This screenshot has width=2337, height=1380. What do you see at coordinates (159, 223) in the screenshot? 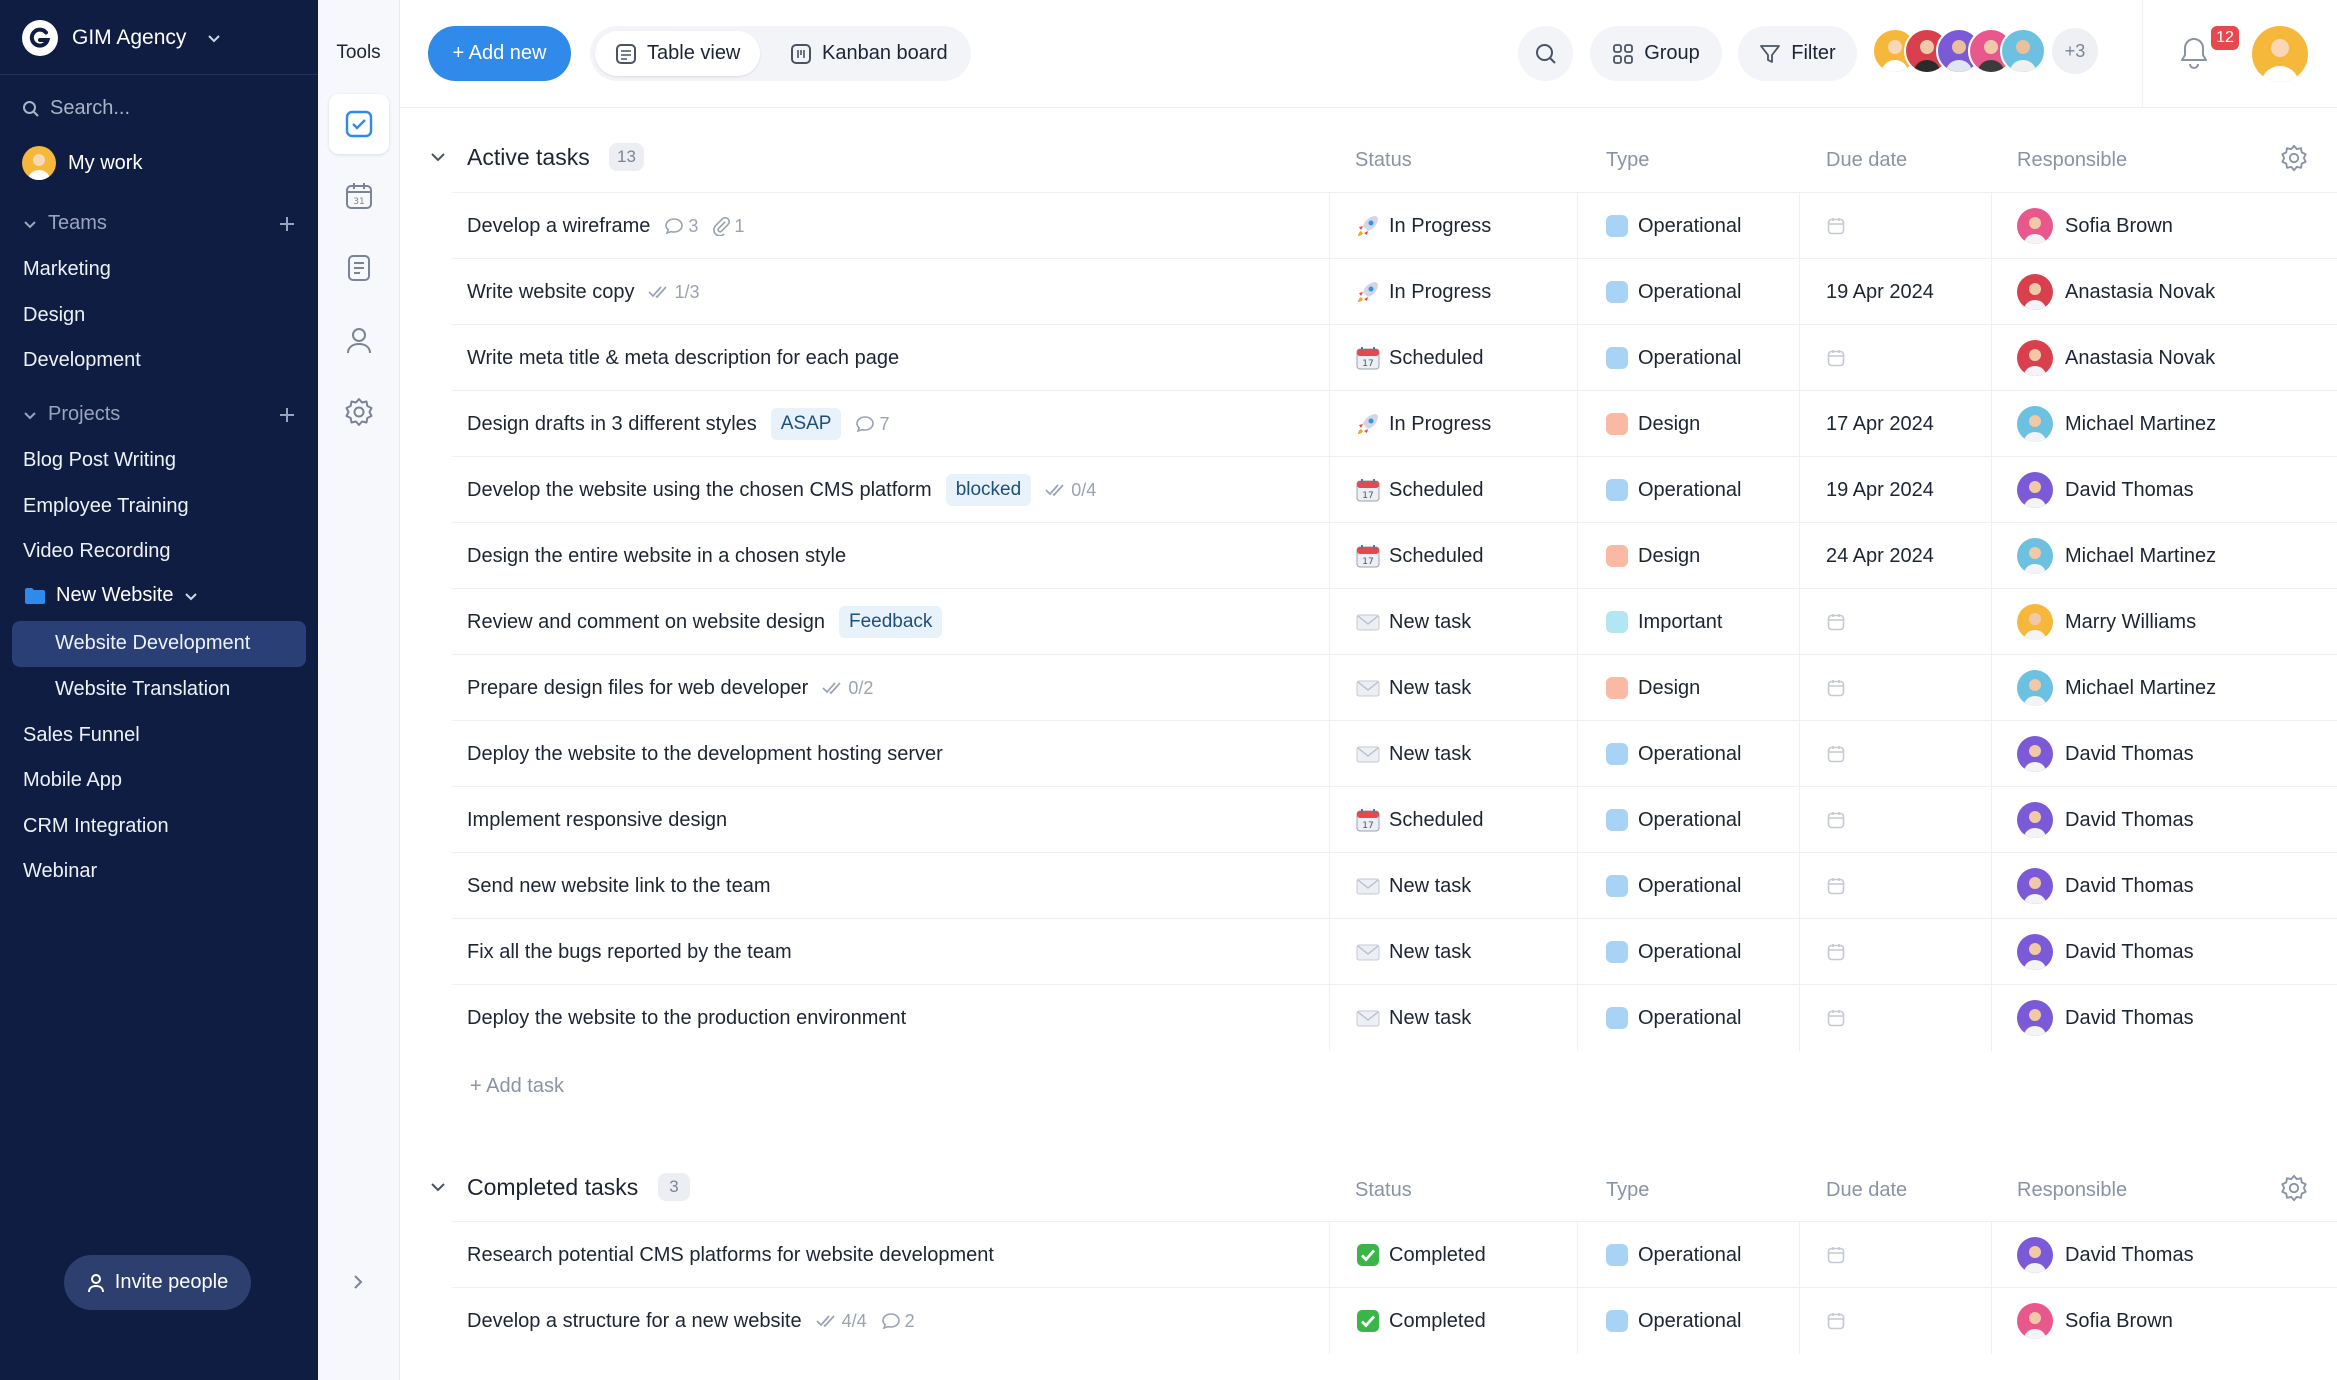
I see `teams-section-header: Teams` at bounding box center [159, 223].